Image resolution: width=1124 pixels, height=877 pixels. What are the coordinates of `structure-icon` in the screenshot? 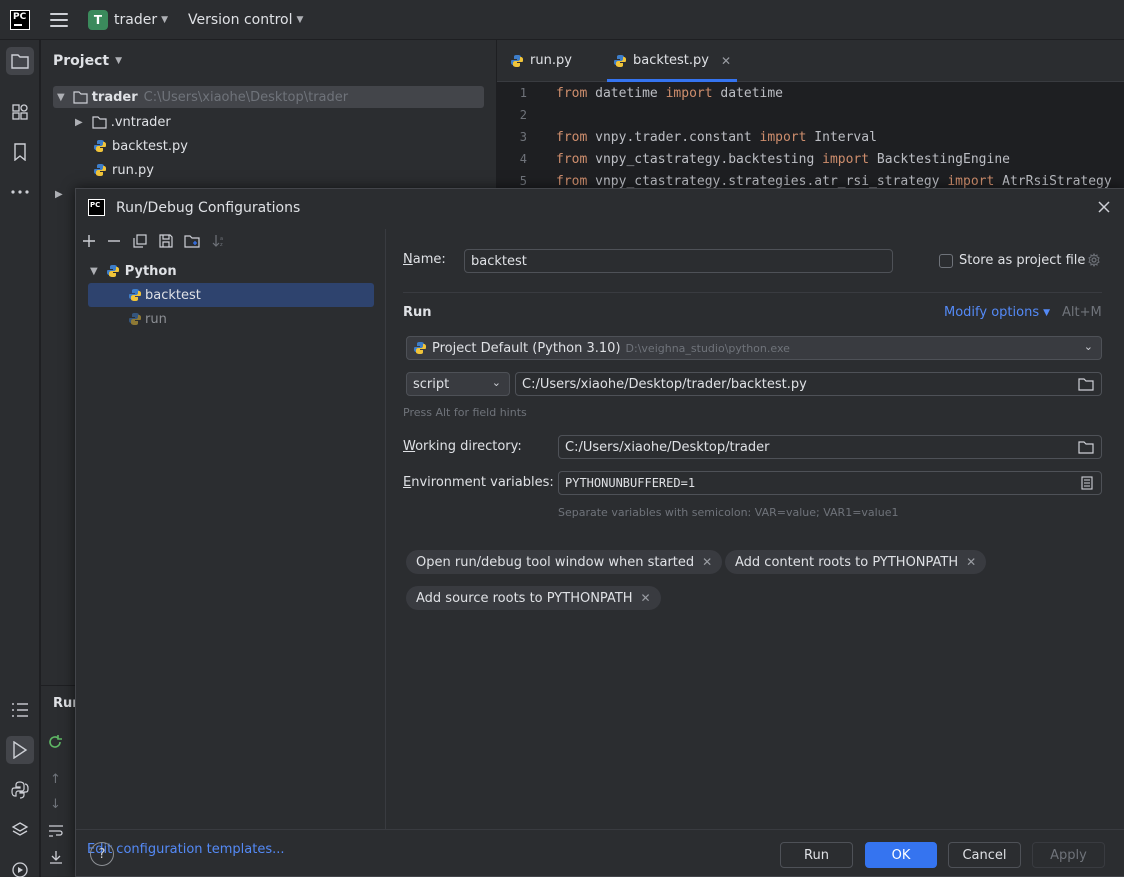 It's located at (20, 112).